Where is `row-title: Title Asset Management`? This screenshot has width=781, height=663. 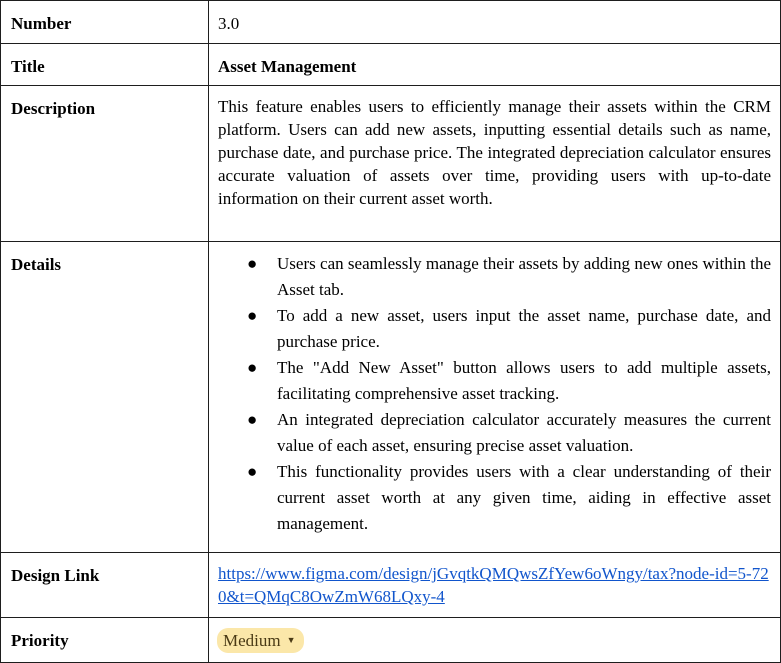 row-title: Title Asset Management is located at coordinates (390, 64).